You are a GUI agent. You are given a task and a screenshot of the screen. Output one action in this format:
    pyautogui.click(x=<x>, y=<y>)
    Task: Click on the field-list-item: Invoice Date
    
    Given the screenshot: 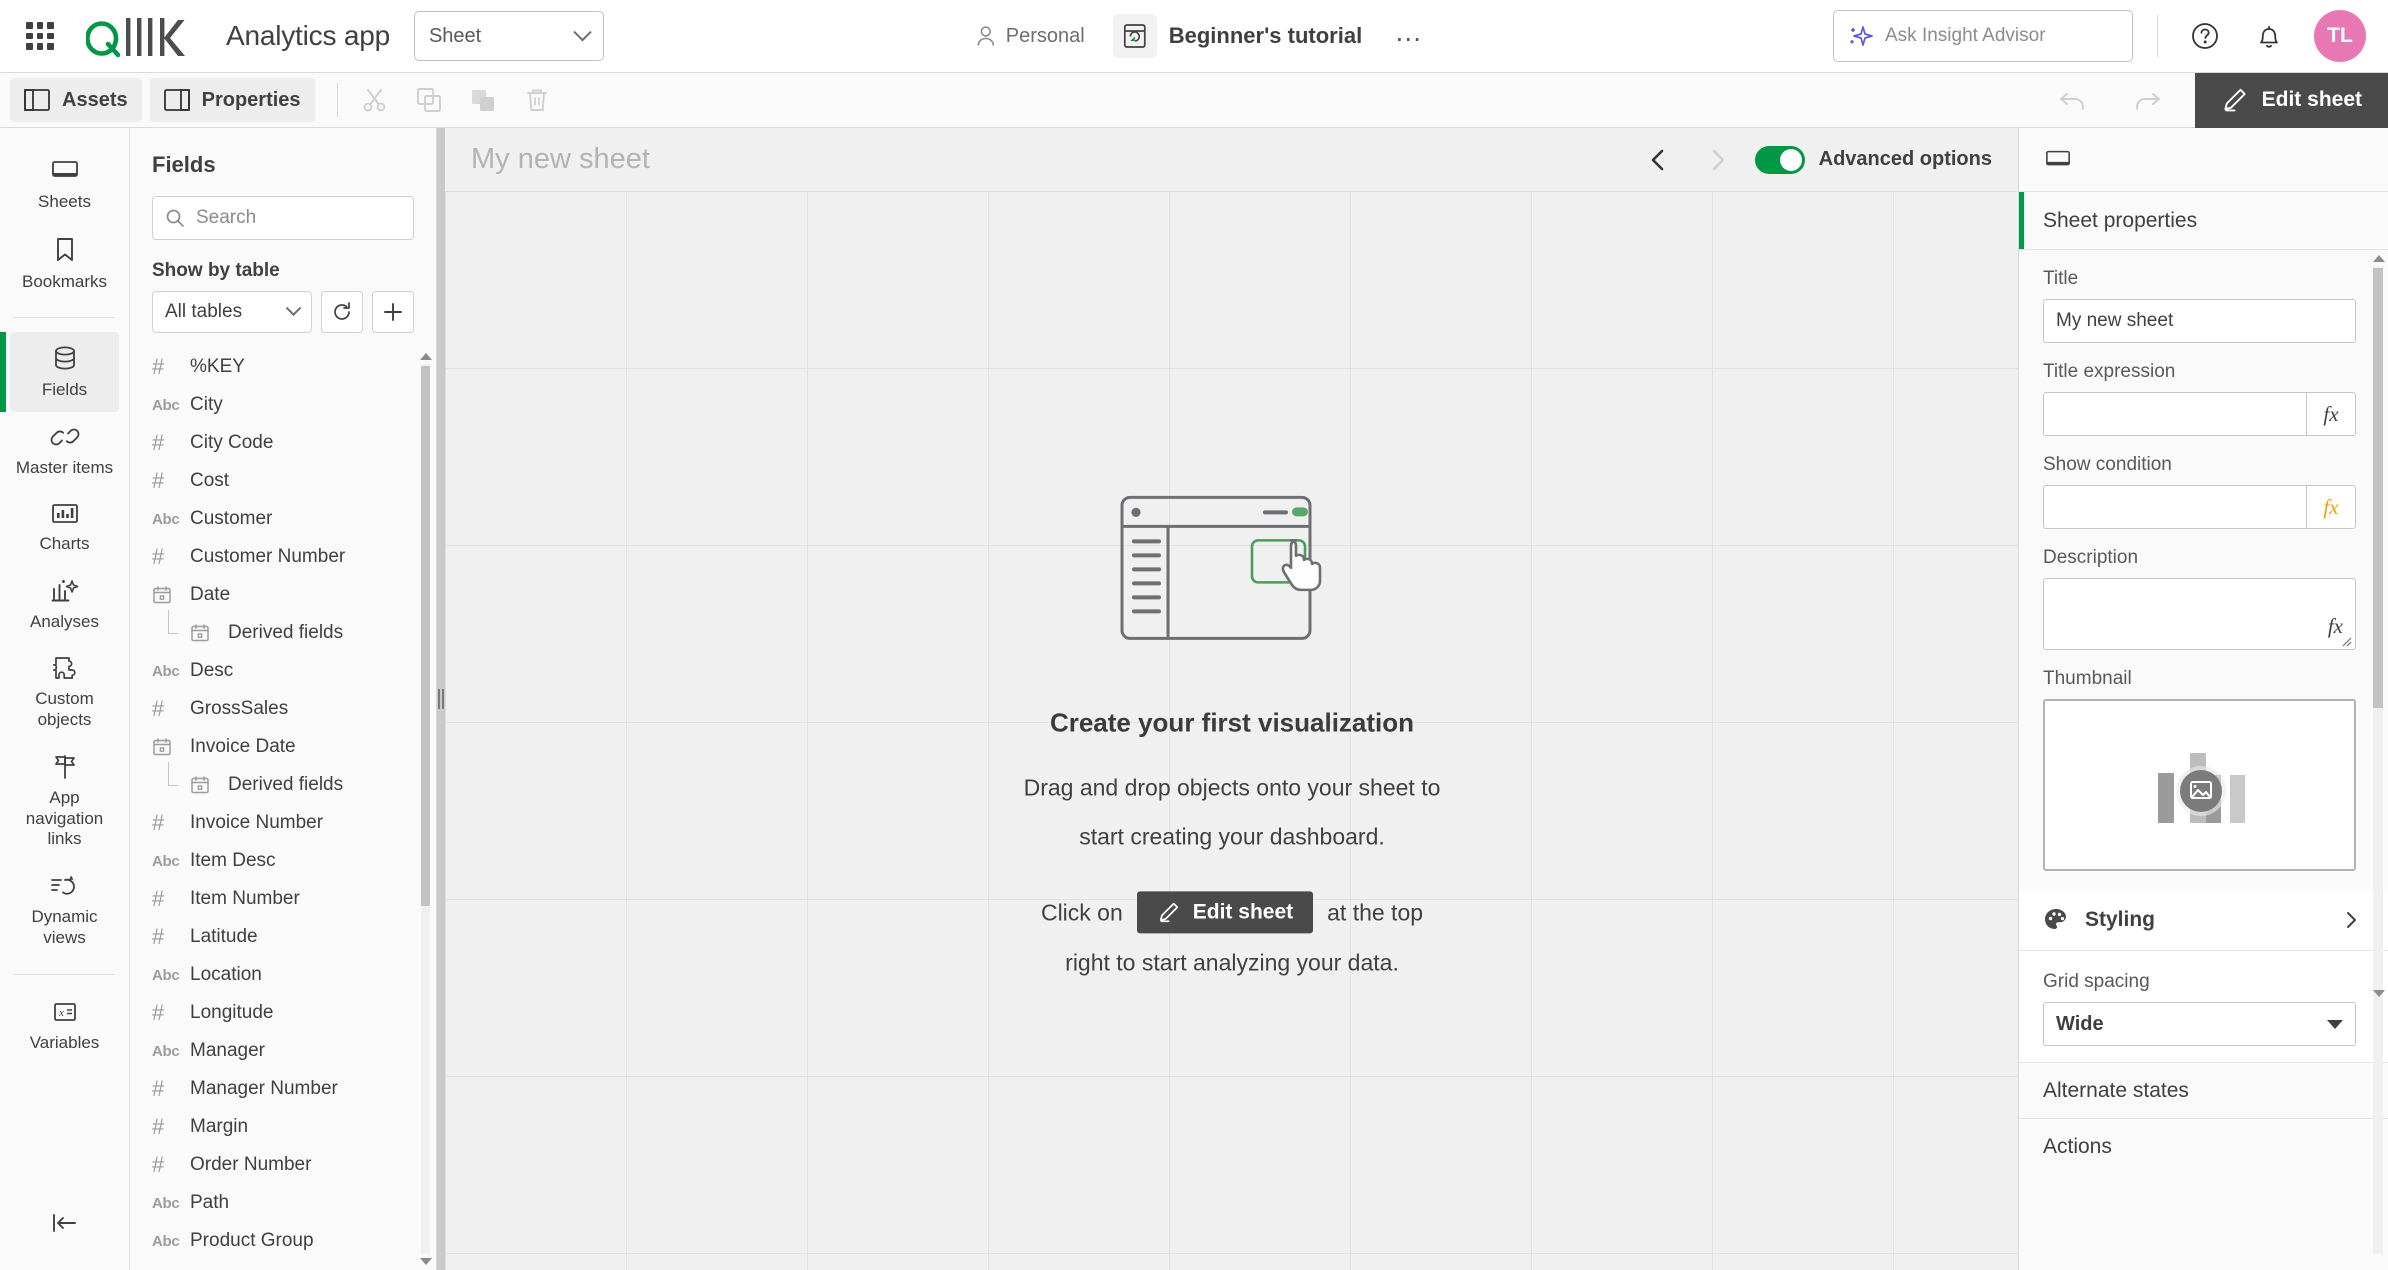 What is the action you would take?
    pyautogui.click(x=283, y=747)
    